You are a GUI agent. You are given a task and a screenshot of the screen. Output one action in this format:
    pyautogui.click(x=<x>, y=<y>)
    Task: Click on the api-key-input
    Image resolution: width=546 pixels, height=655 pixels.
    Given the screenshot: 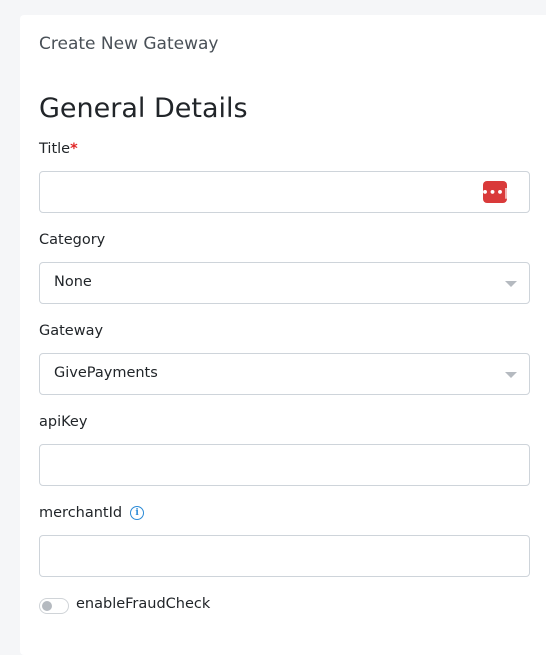 What is the action you would take?
    pyautogui.click(x=284, y=465)
    